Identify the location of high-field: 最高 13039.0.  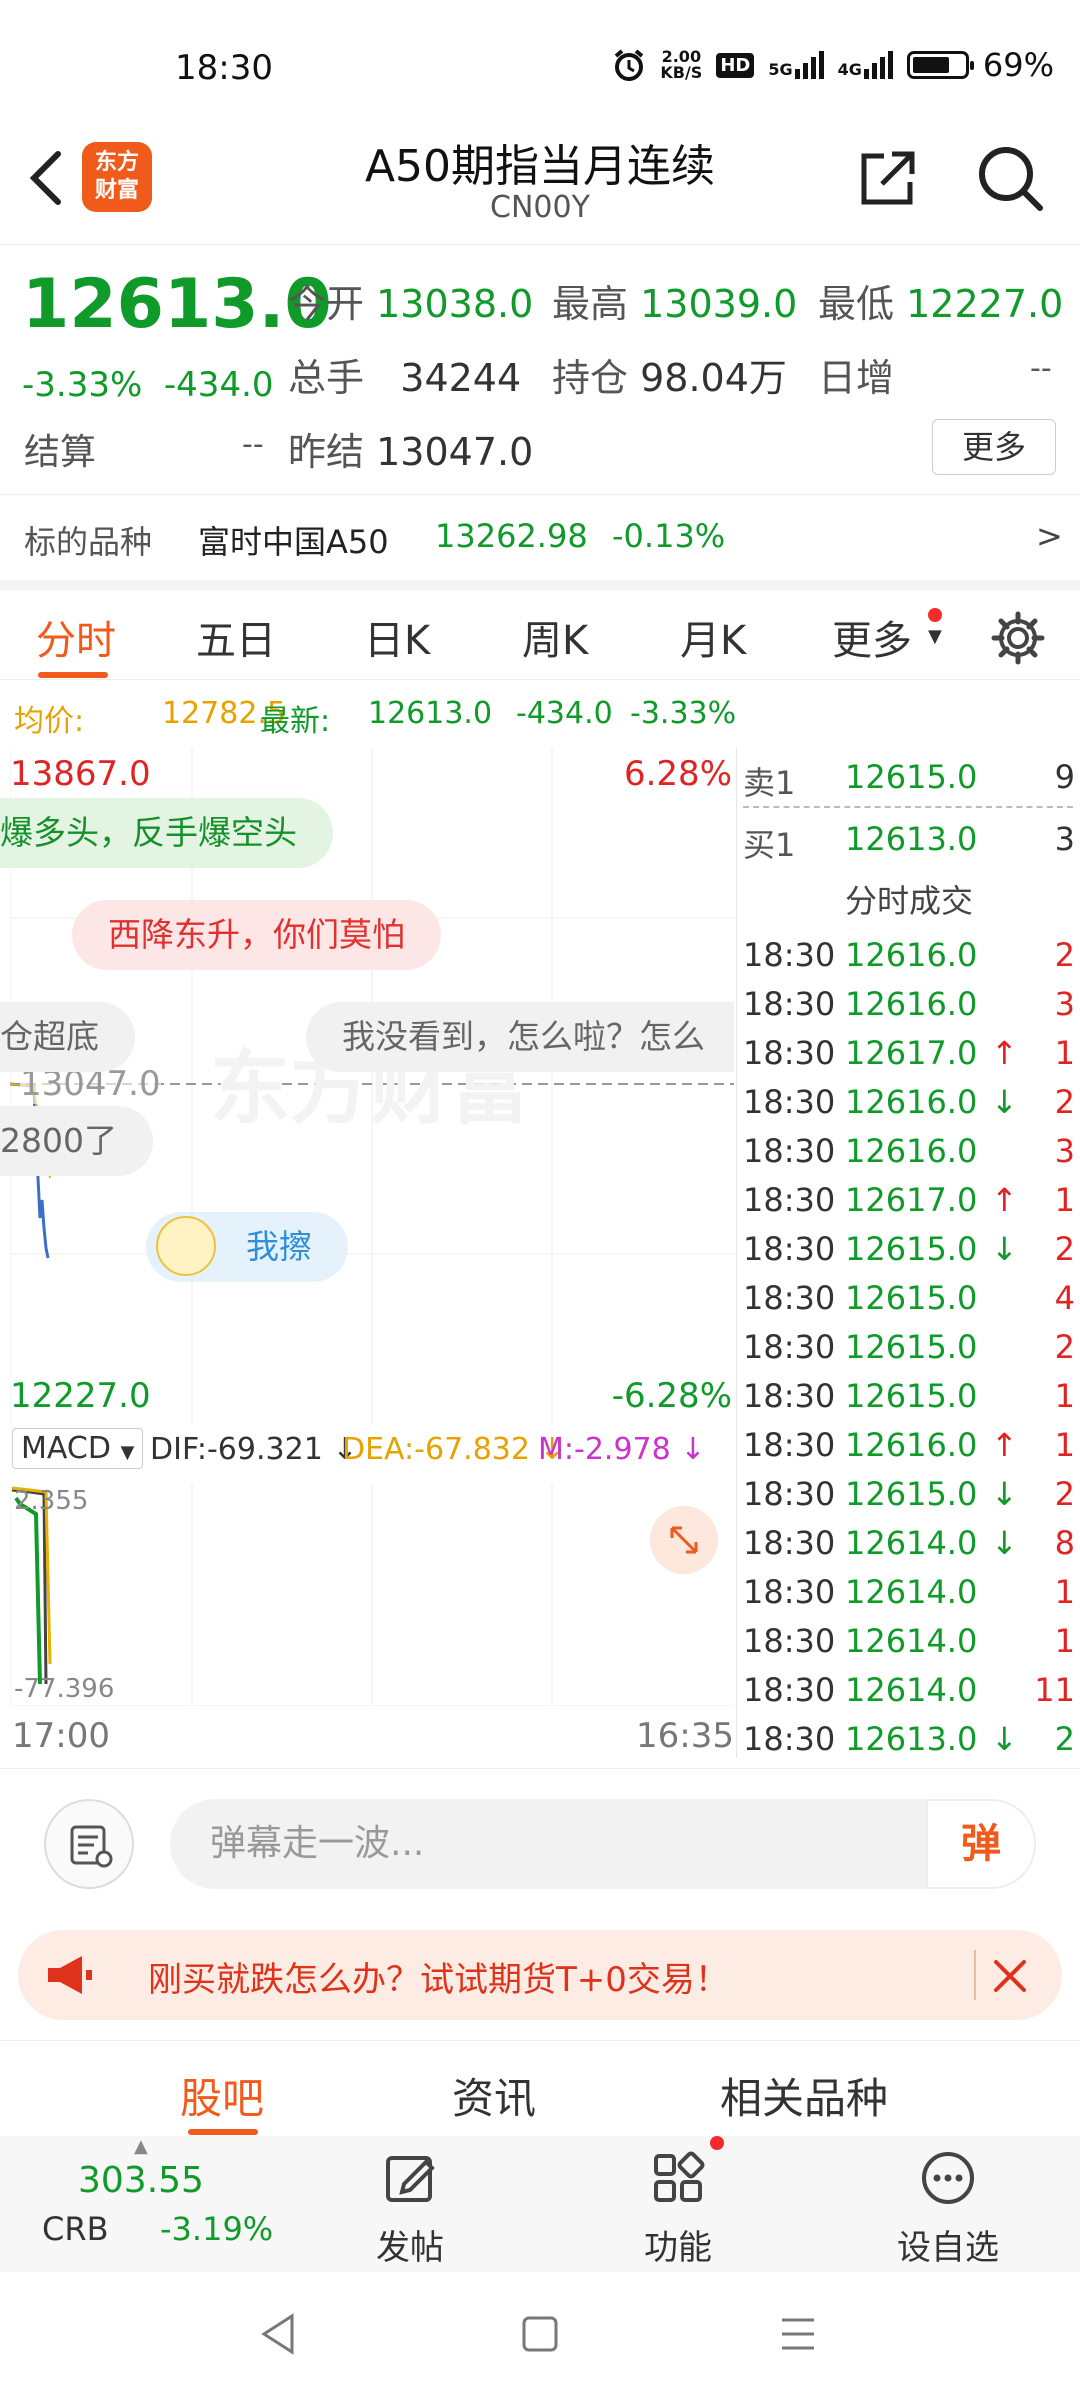
(675, 304).